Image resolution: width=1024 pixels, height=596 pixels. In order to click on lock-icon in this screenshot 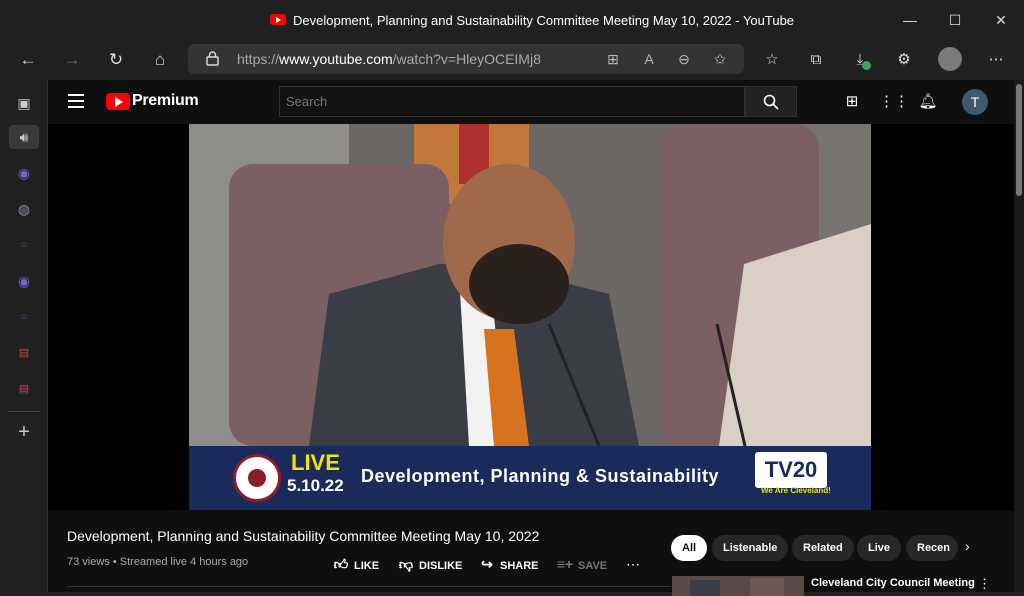, I will do `click(212, 58)`.